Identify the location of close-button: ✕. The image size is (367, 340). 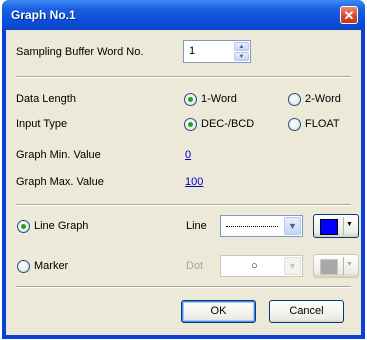
(349, 15).